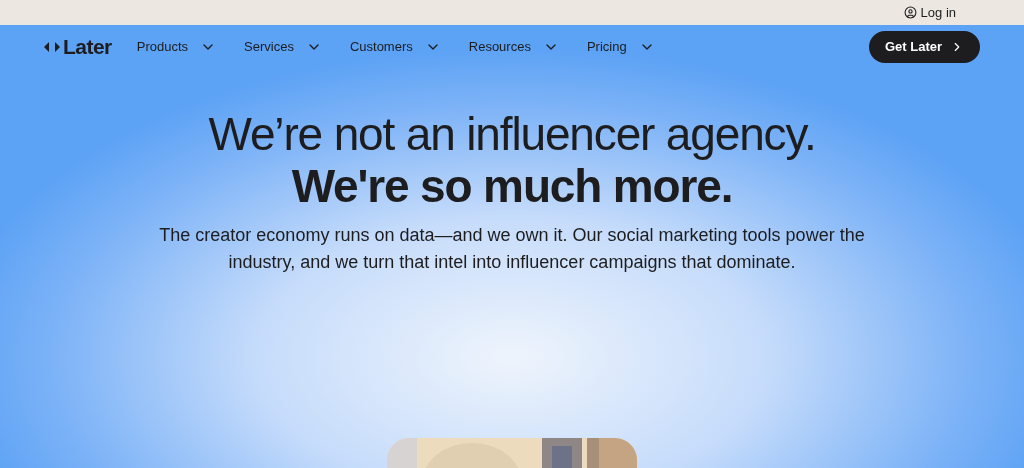 This screenshot has width=1024, height=468. Describe the element at coordinates (512, 134) in the screenshot. I see `hero-title: We’re not an influencer agency.` at that location.